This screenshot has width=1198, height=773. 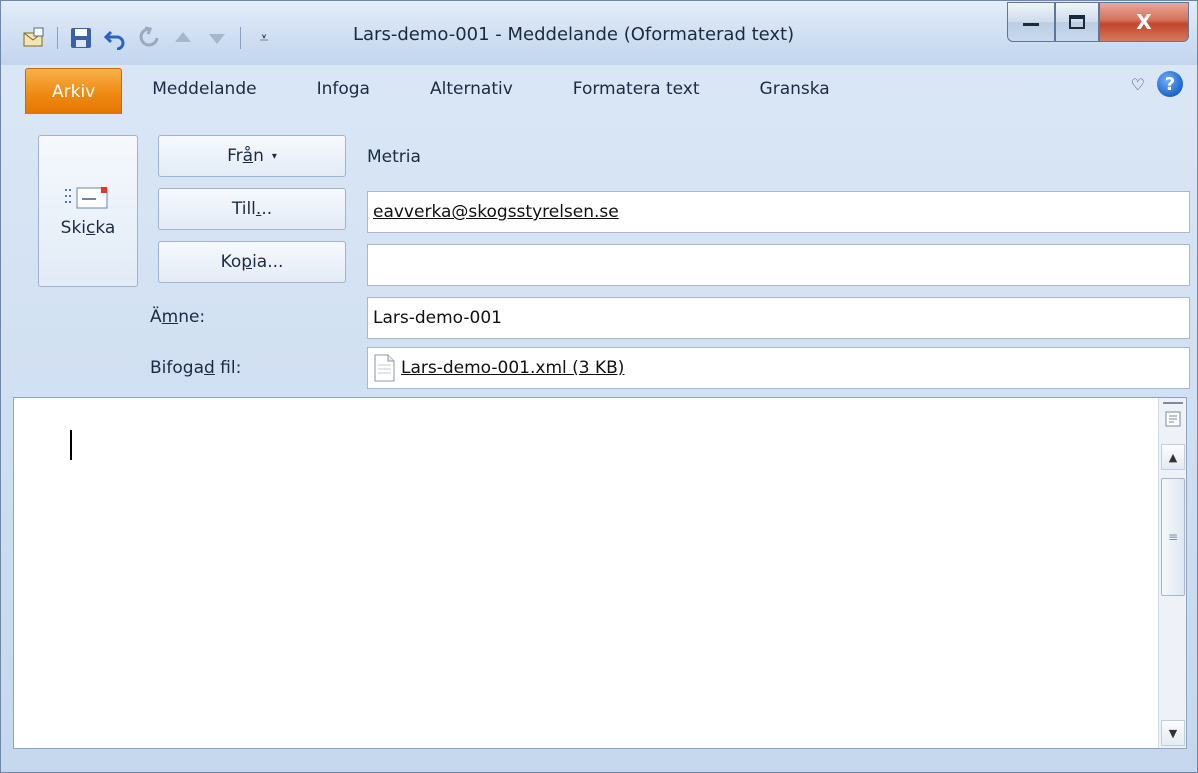 I want to click on redo-icon, so click(x=149, y=38).